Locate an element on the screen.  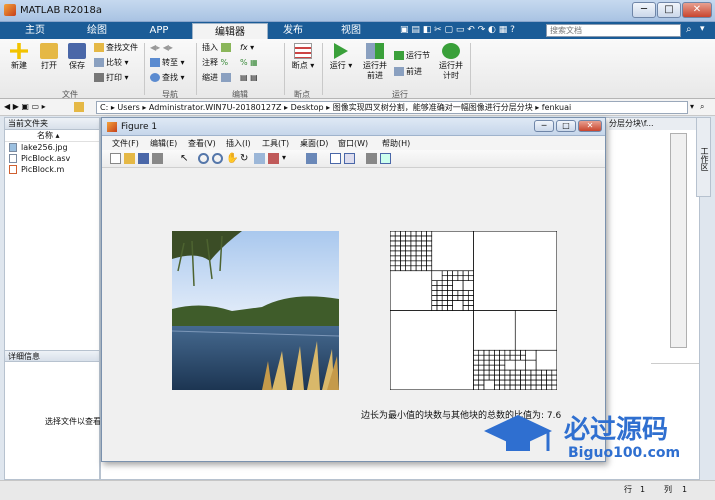
details-title: 详细信息 is located at coordinates (52, 356).